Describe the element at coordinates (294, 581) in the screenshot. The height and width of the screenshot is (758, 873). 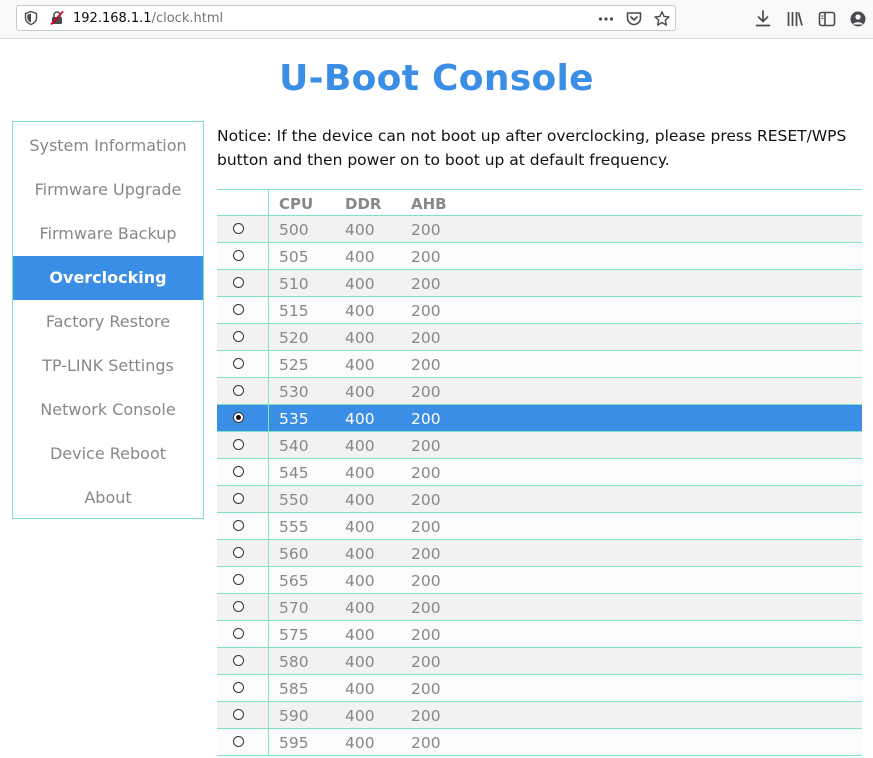
I see `cpu-cell: 565` at that location.